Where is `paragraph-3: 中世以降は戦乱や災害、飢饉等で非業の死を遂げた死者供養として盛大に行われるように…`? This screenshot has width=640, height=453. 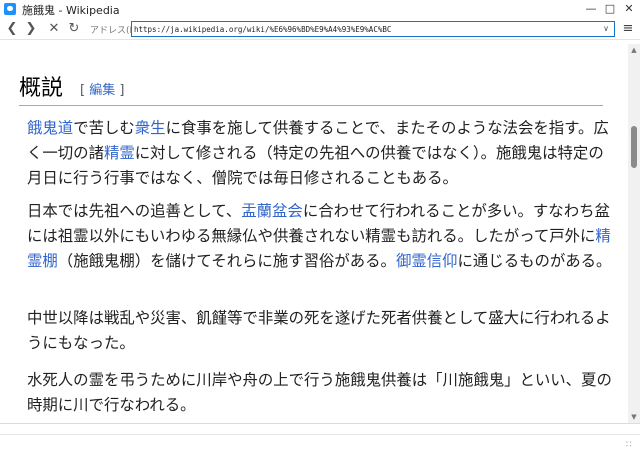 paragraph-3: 中世以降は戦乱や災害、飢饉等で非業の死を遂げた死者供養として盛大に行われるように… is located at coordinates (319, 330).